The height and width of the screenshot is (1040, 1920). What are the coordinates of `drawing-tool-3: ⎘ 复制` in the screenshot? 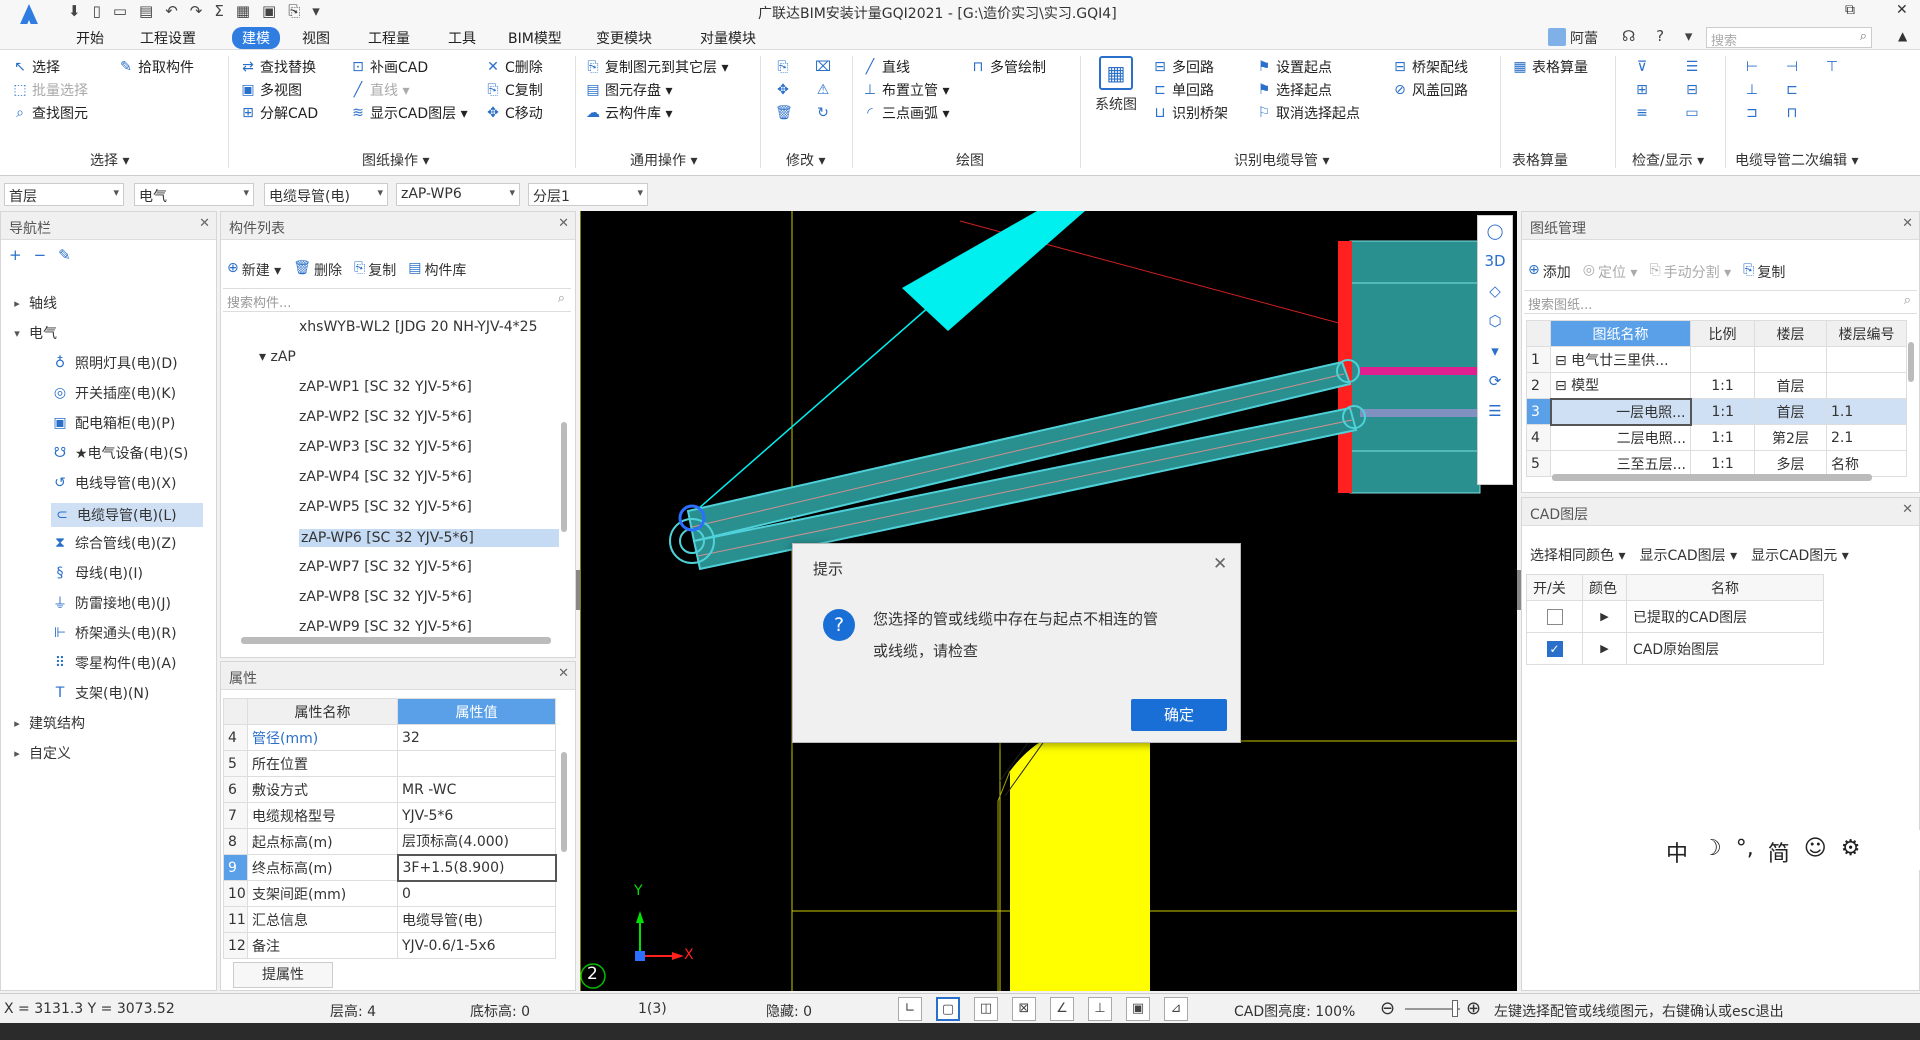 It's located at (1764, 272).